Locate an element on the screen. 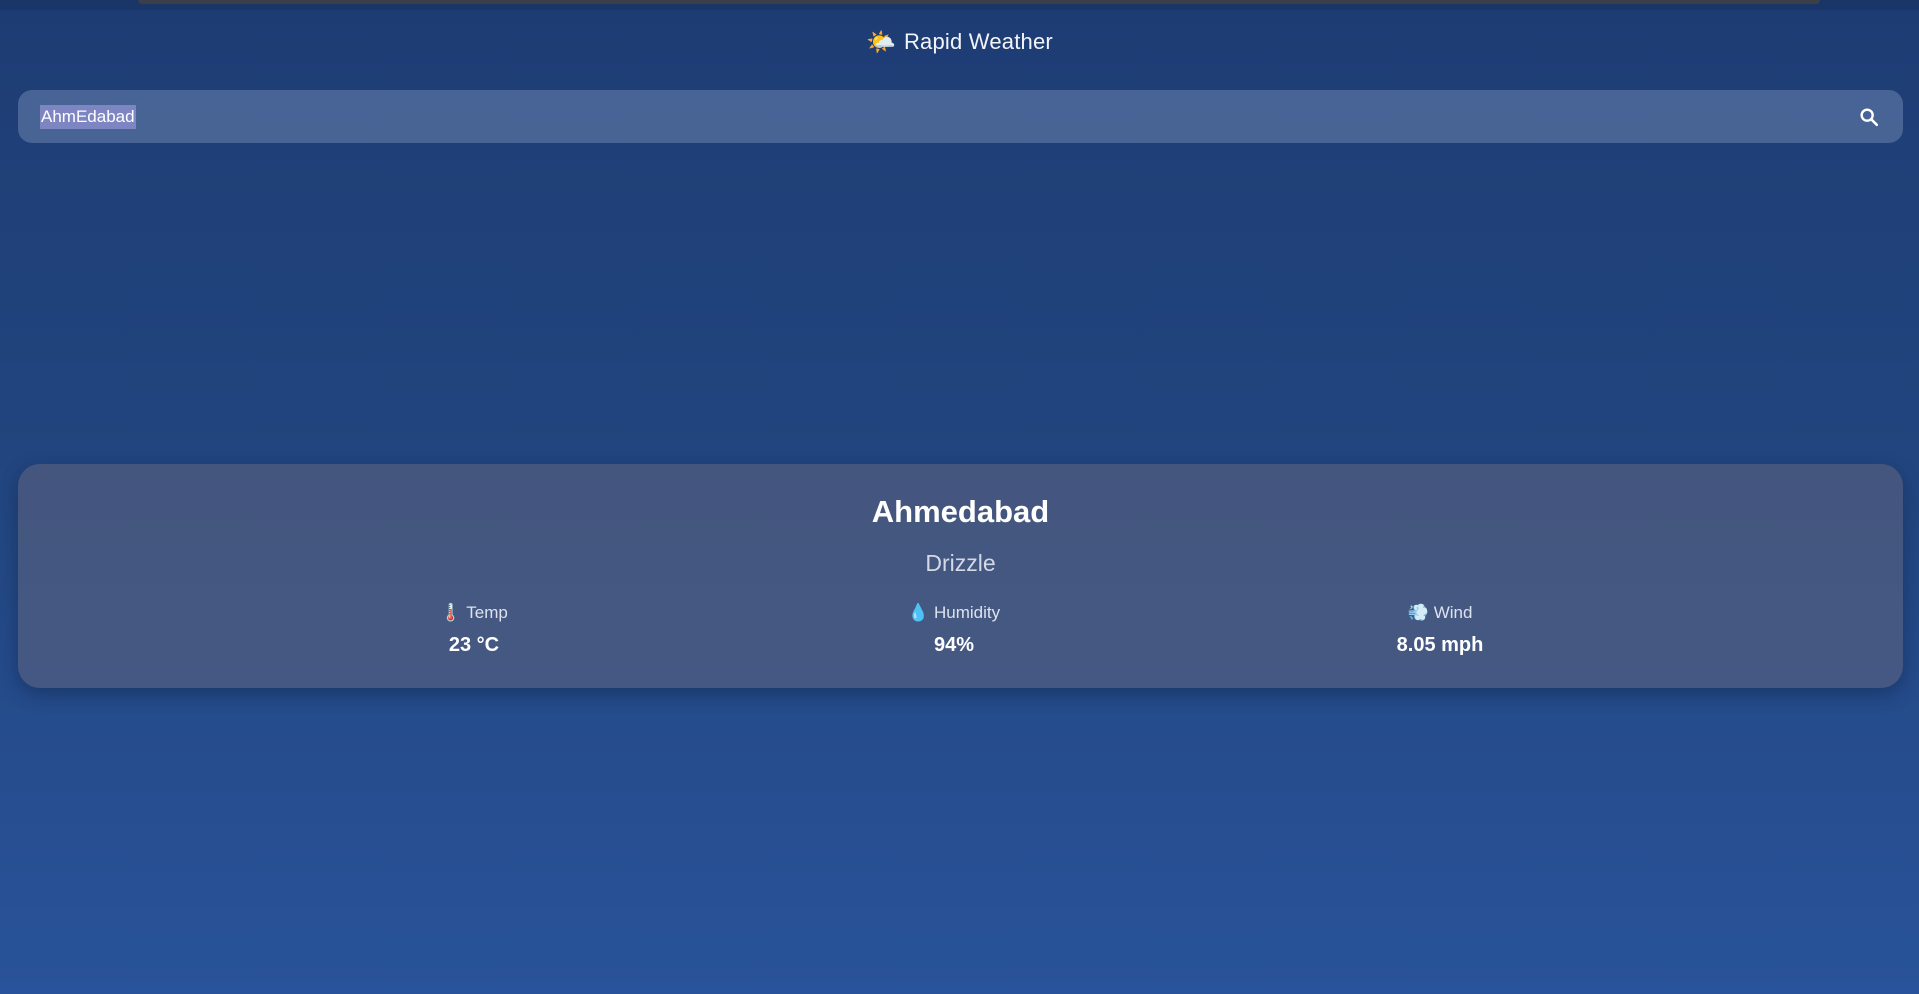 The width and height of the screenshot is (1919, 994). stat-temp-label: Temp is located at coordinates (487, 612).